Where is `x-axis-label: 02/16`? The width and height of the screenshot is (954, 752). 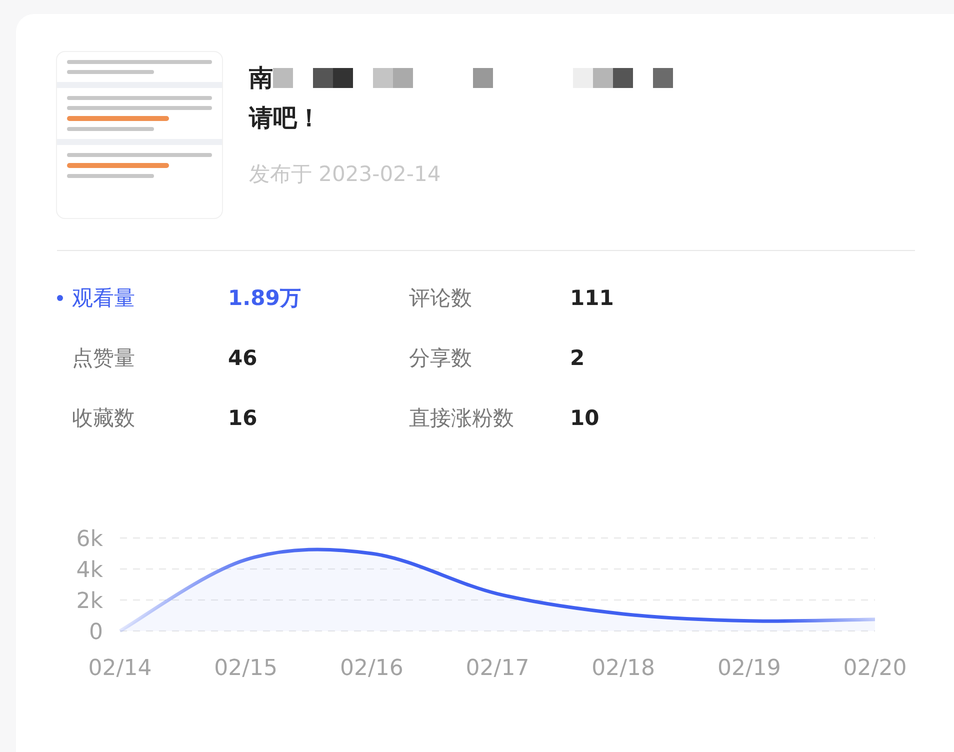 x-axis-label: 02/16 is located at coordinates (372, 668).